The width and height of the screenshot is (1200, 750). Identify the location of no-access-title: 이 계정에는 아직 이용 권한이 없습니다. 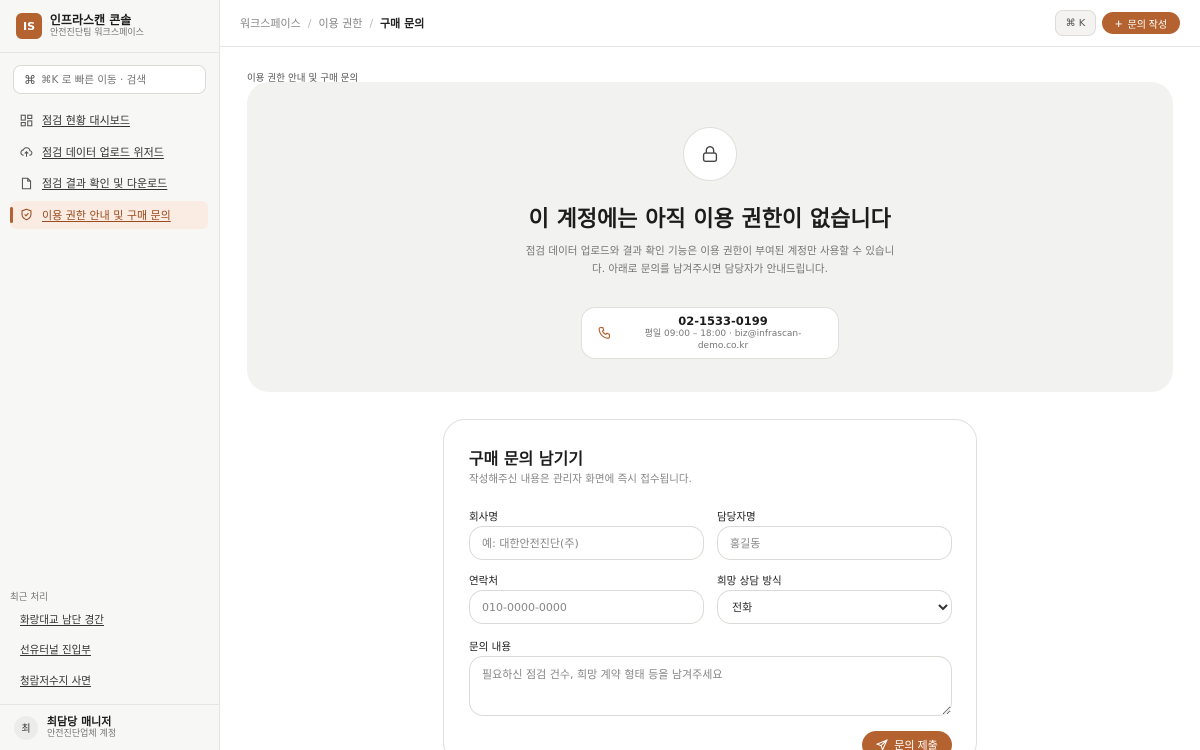
(710, 219).